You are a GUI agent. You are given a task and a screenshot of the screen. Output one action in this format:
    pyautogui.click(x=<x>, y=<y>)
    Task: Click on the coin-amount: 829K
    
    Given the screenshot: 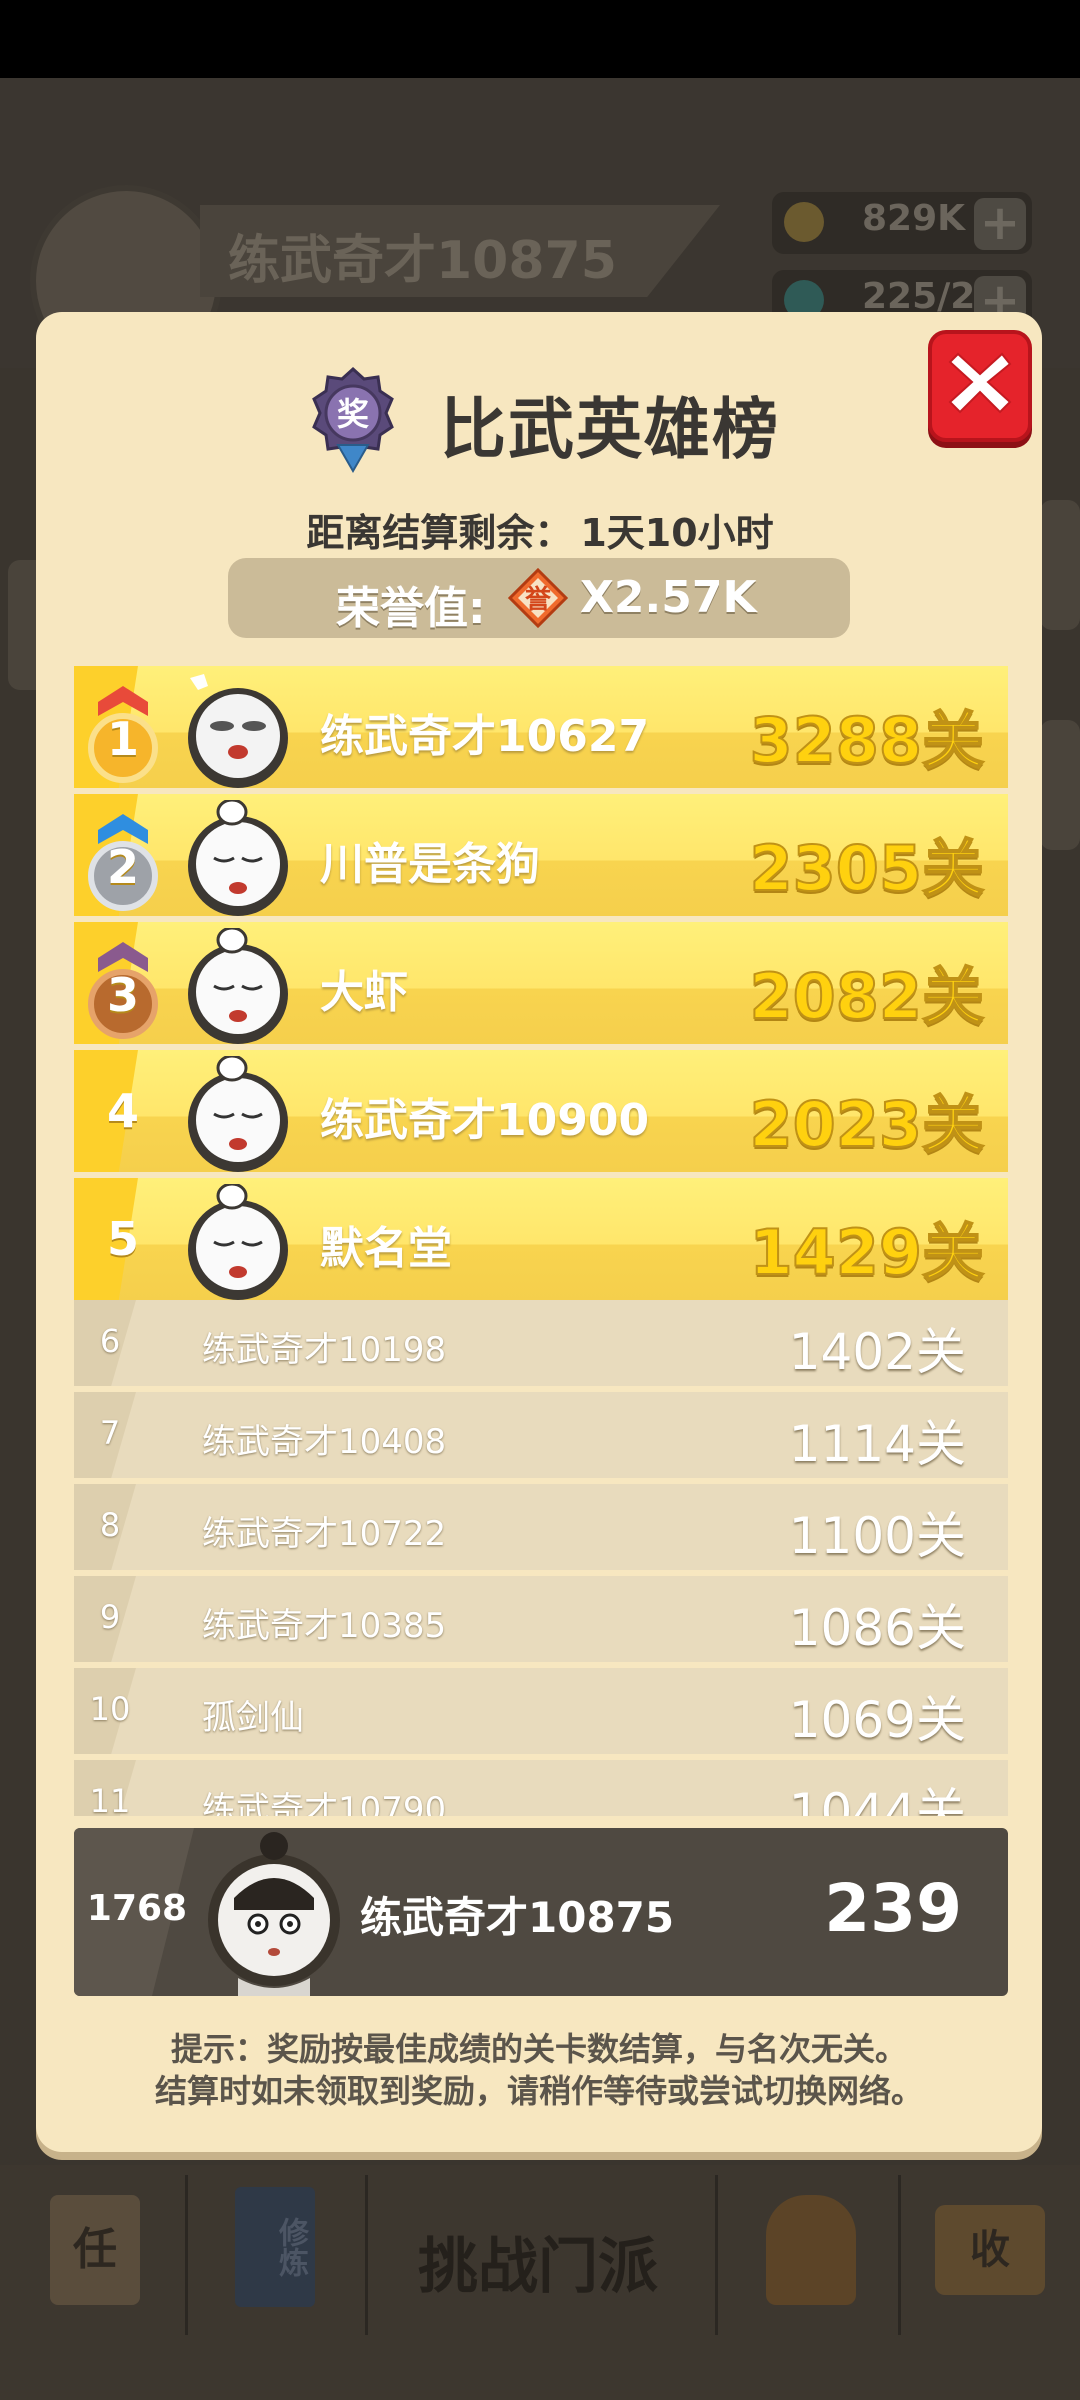 What is the action you would take?
    pyautogui.click(x=914, y=218)
    